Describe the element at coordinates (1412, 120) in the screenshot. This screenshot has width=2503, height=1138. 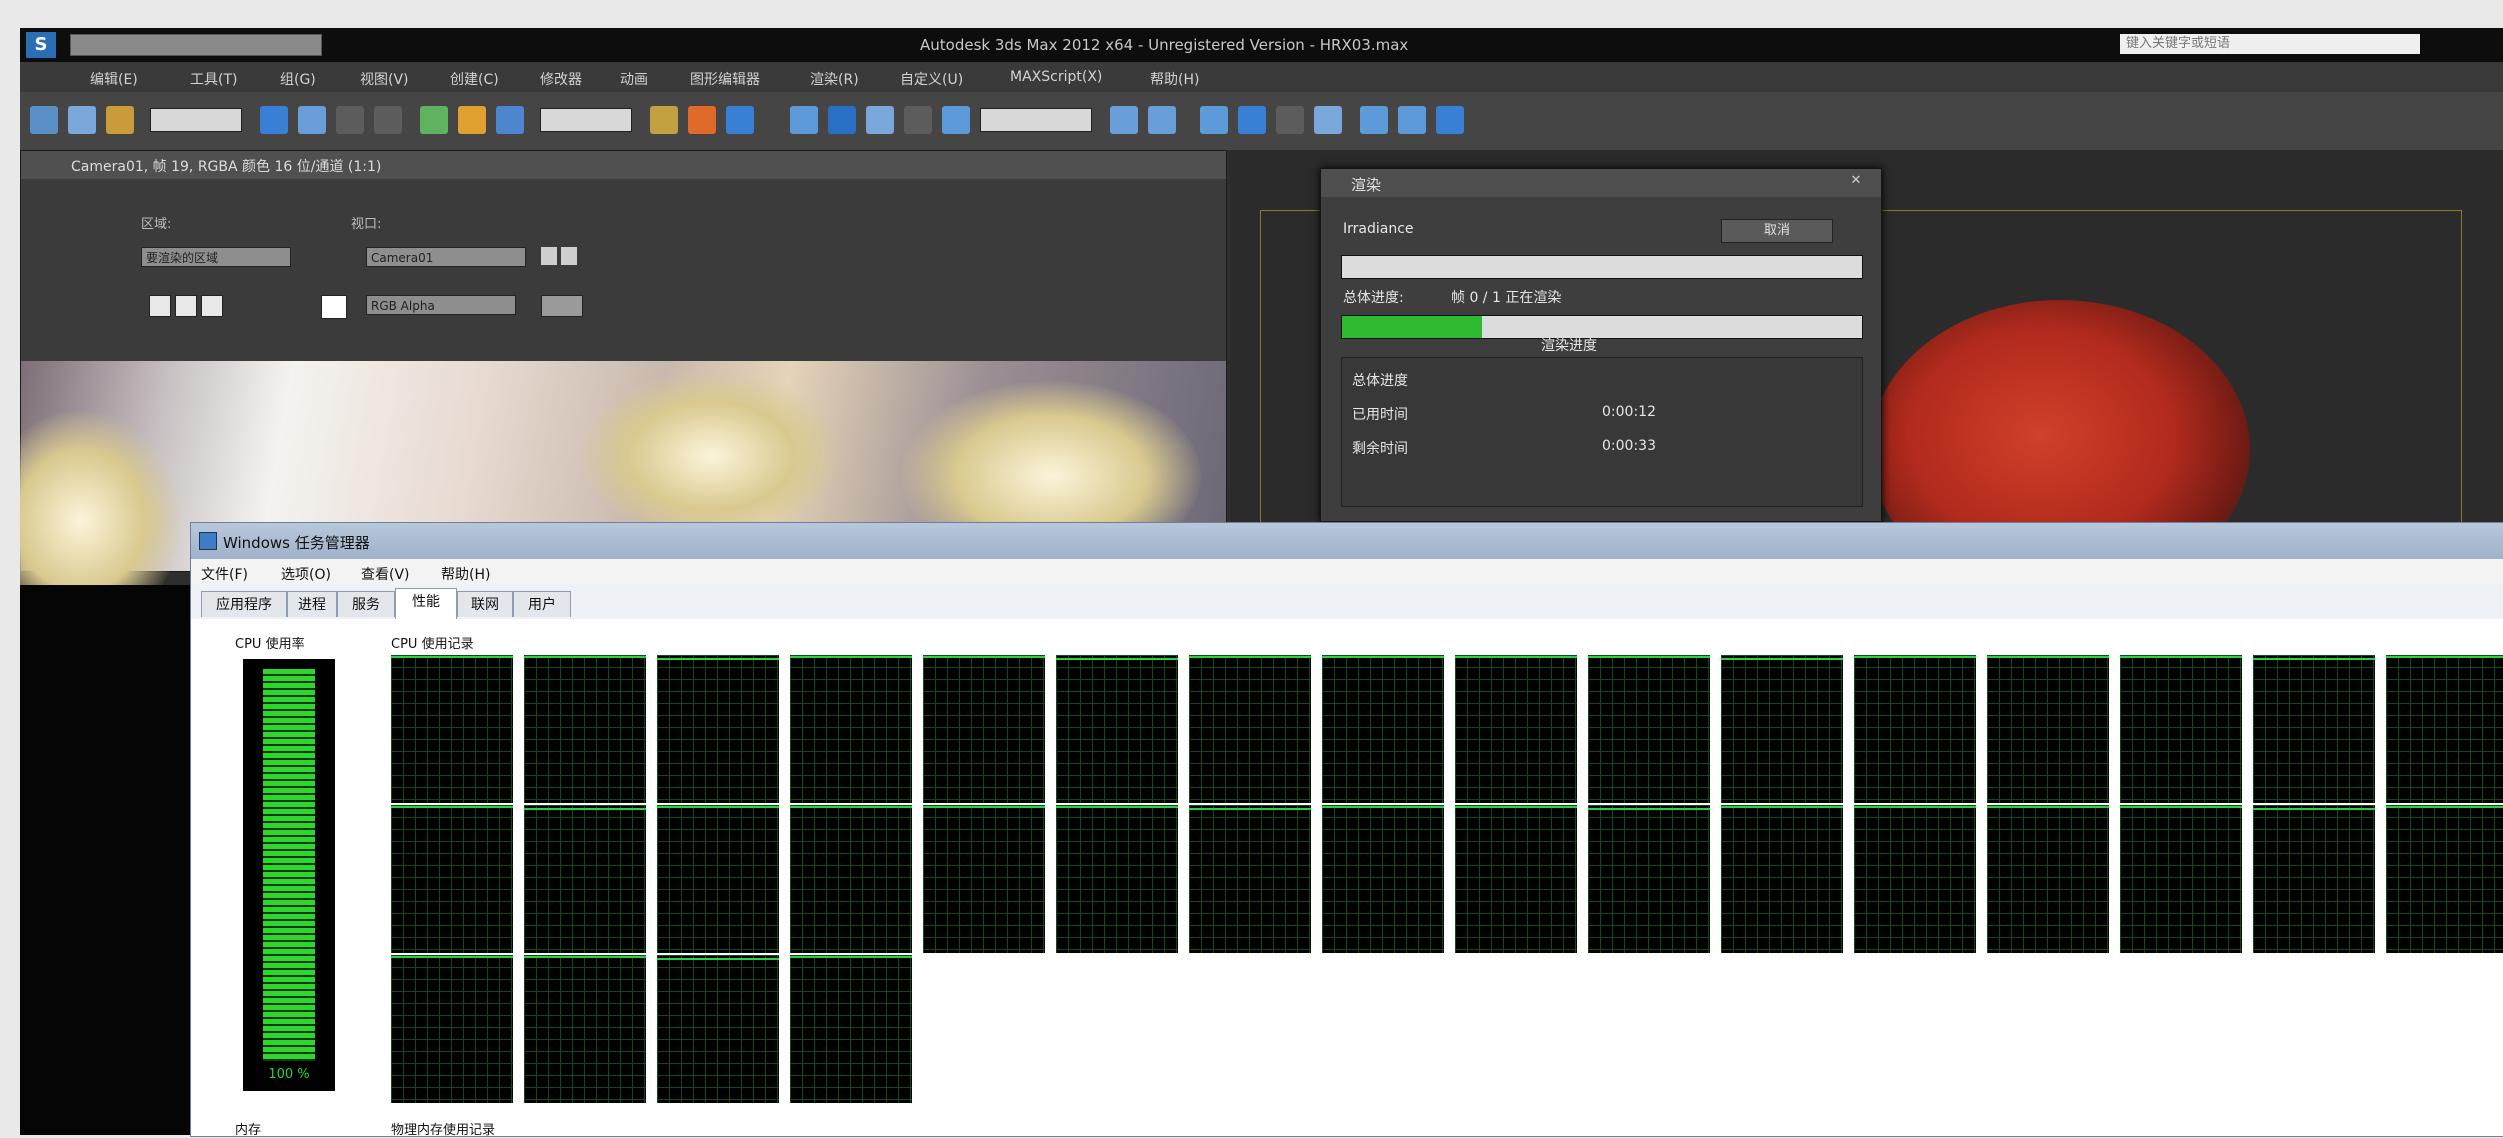
I see `rendered-frame-window-icon` at that location.